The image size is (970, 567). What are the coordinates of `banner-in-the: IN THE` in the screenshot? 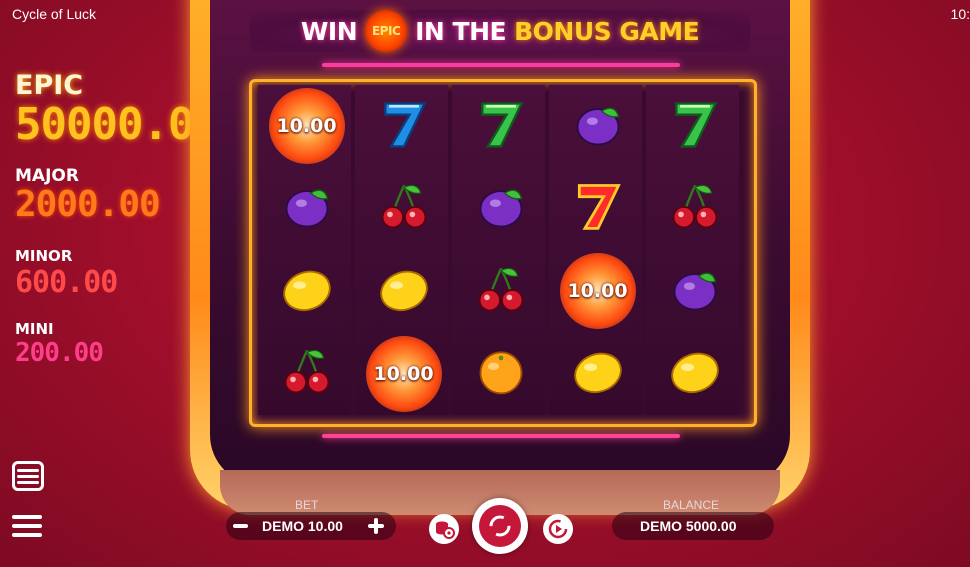 It's located at (461, 31).